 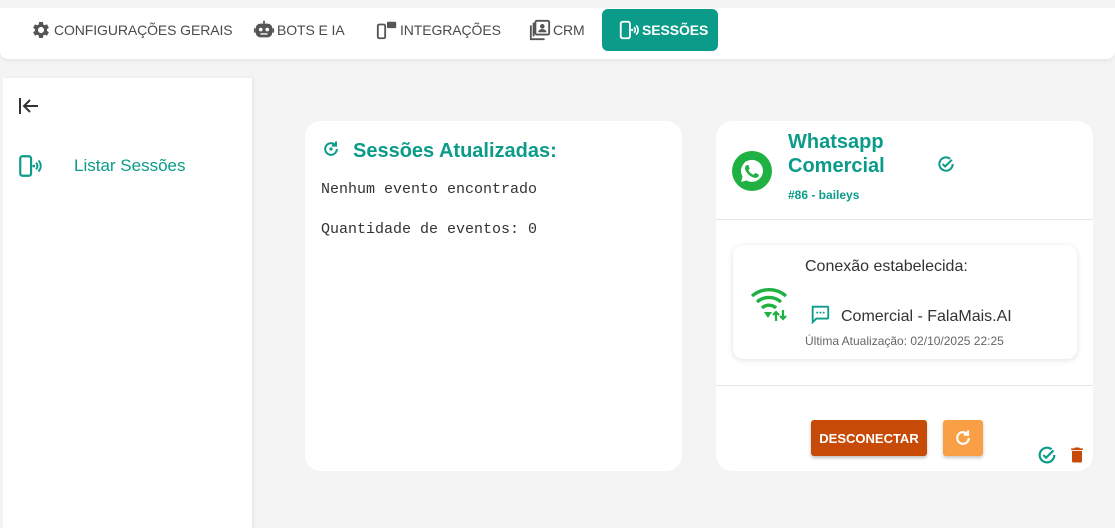 What do you see at coordinates (926, 316) in the screenshot?
I see `connection-session-name: Comercial - FalaMais.AI` at bounding box center [926, 316].